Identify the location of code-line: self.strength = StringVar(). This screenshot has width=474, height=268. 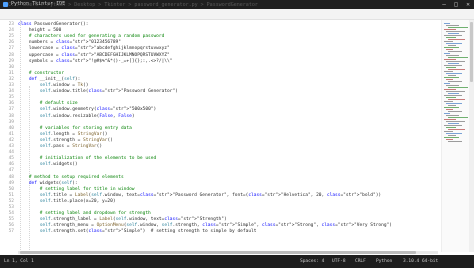
(65, 141).